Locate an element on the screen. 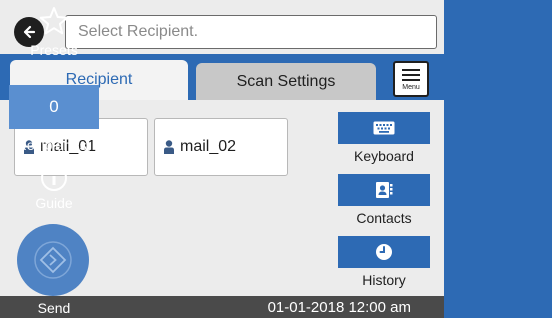 Image resolution: width=552 pixels, height=318 pixels. menu-label: Menu is located at coordinates (411, 87).